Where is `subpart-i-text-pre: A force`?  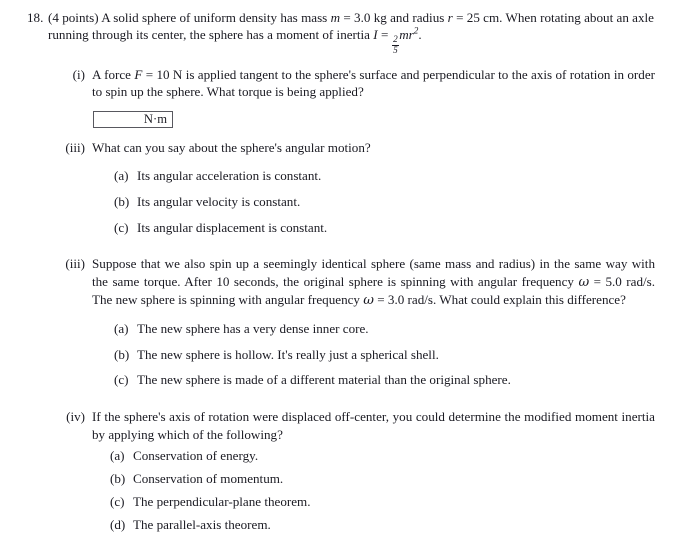
subpart-i-text-pre: A force is located at coordinates (111, 75).